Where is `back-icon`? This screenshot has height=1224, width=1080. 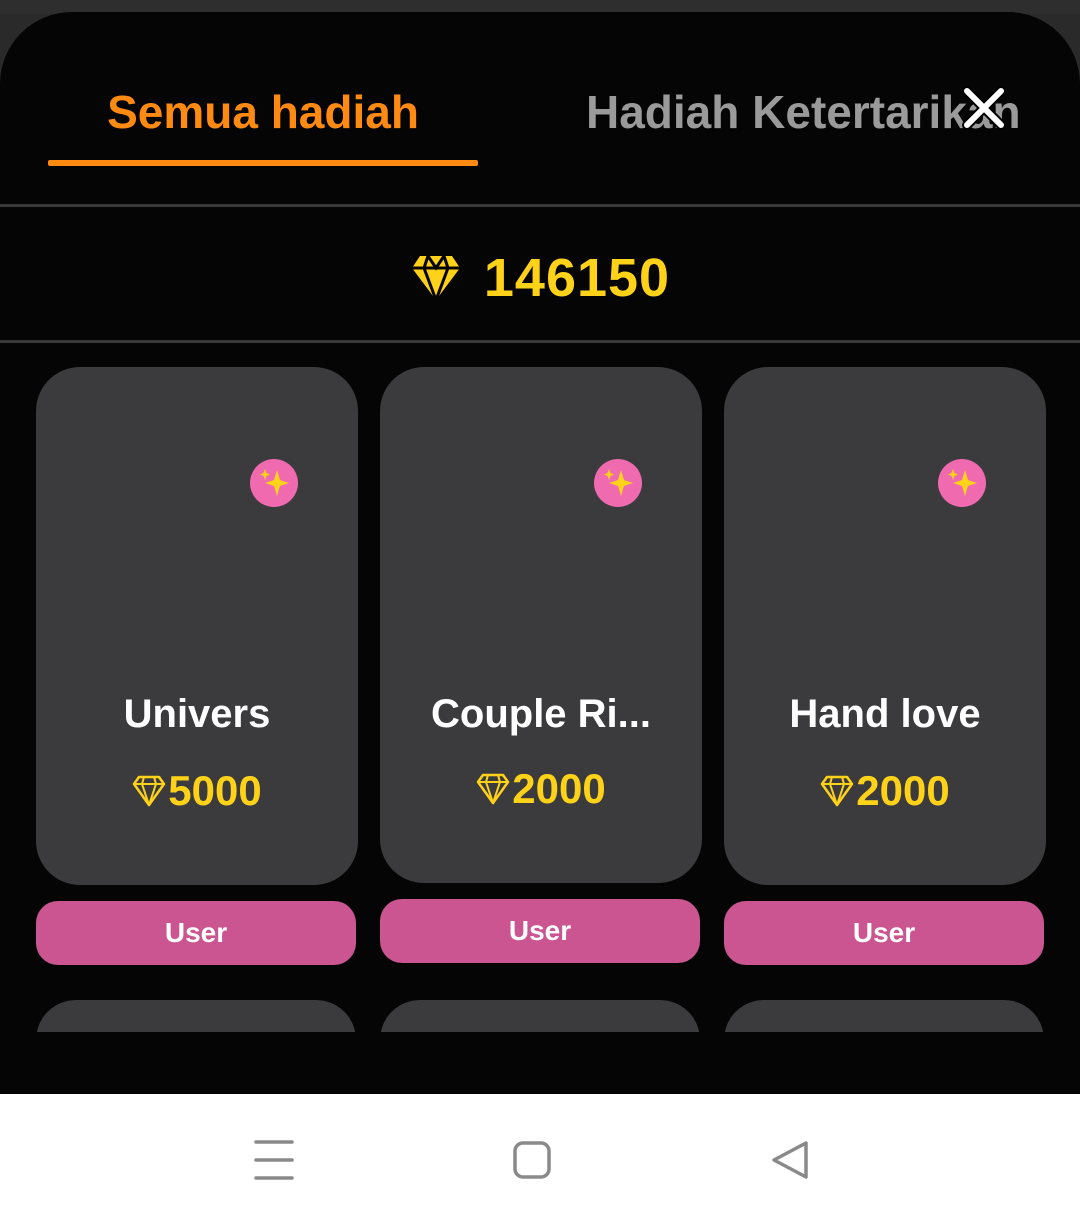 back-icon is located at coordinates (790, 1160).